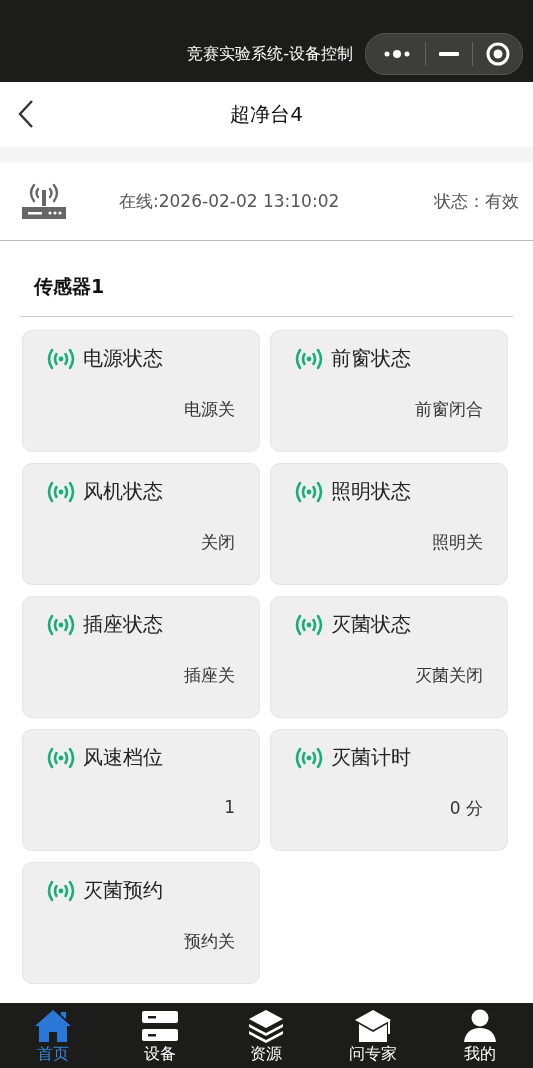  What do you see at coordinates (230, 201) in the screenshot?
I see `online-time: 在线:2026-02-02 13:10:02` at bounding box center [230, 201].